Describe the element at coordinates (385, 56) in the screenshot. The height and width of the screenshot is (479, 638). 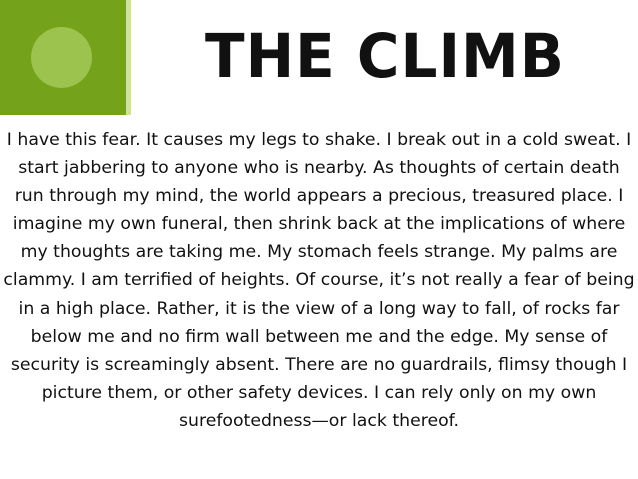
I see `slide-title: THE CLIMB` at that location.